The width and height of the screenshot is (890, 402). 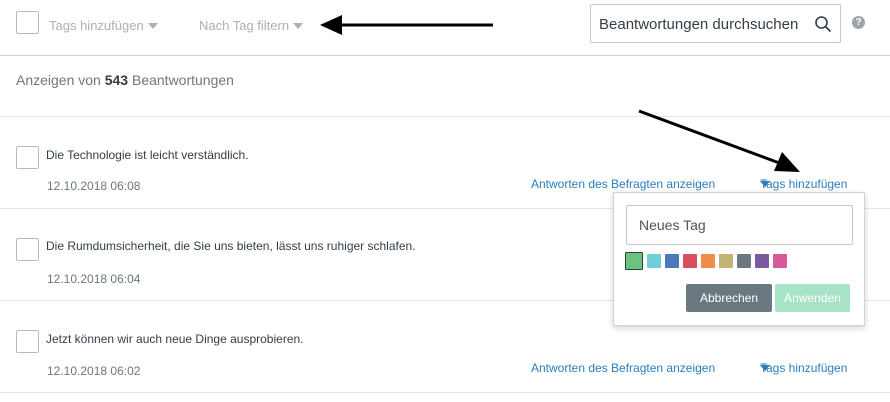 I want to click on divider, so click(x=445, y=392).